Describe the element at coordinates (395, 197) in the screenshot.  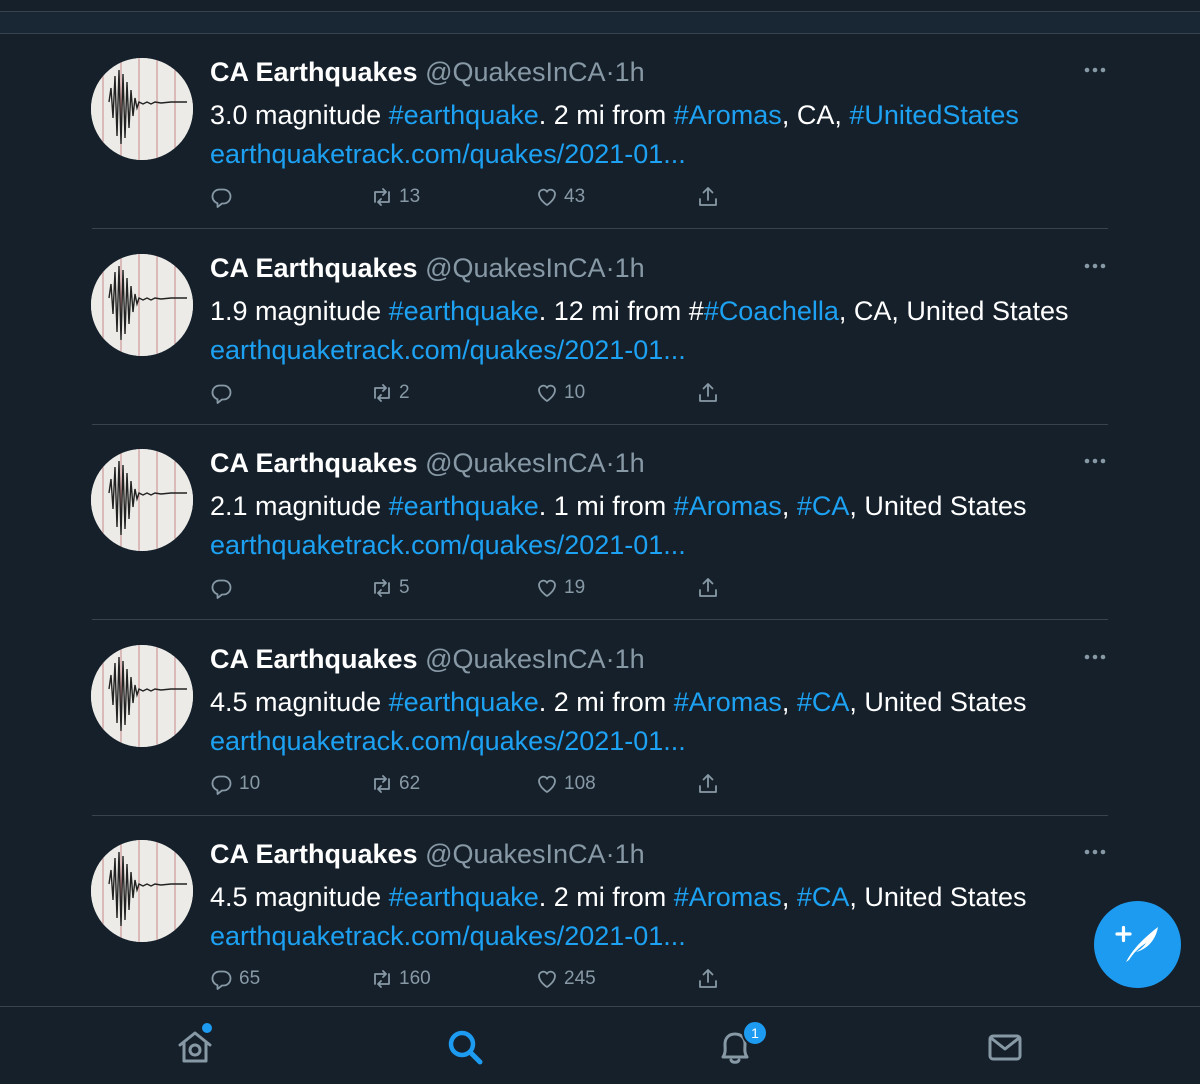
I see `retweet-button: 13` at that location.